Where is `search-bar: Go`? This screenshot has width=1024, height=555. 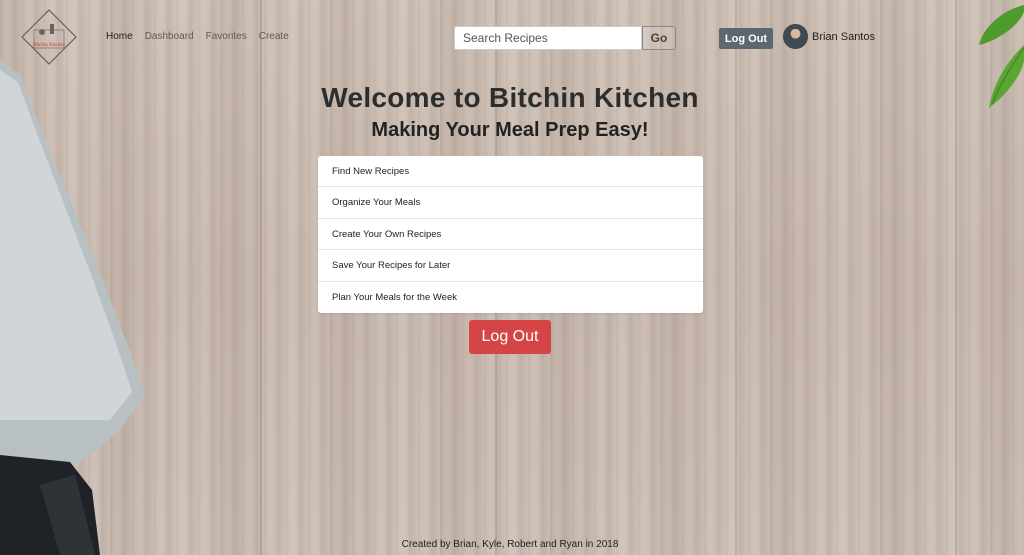
search-bar: Go is located at coordinates (565, 38).